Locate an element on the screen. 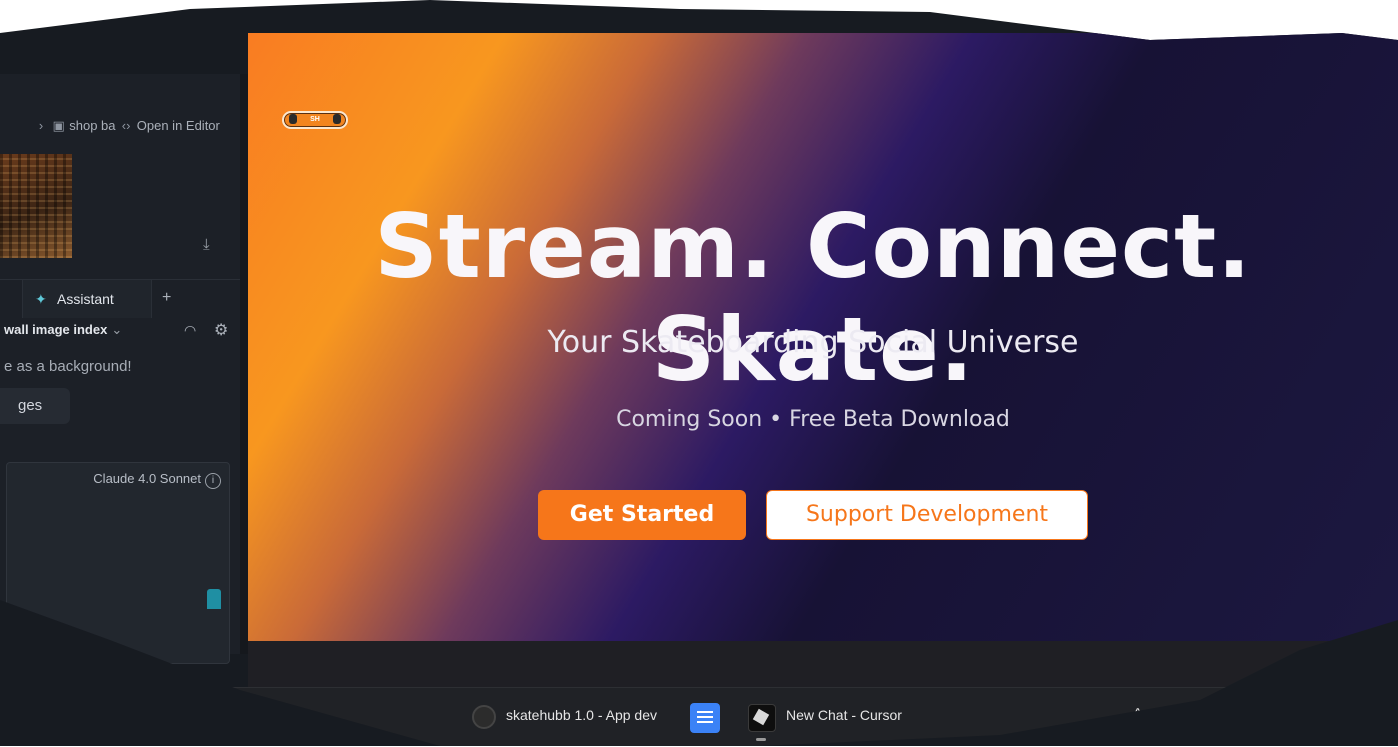  chevron-right-icon: › is located at coordinates (41, 125).